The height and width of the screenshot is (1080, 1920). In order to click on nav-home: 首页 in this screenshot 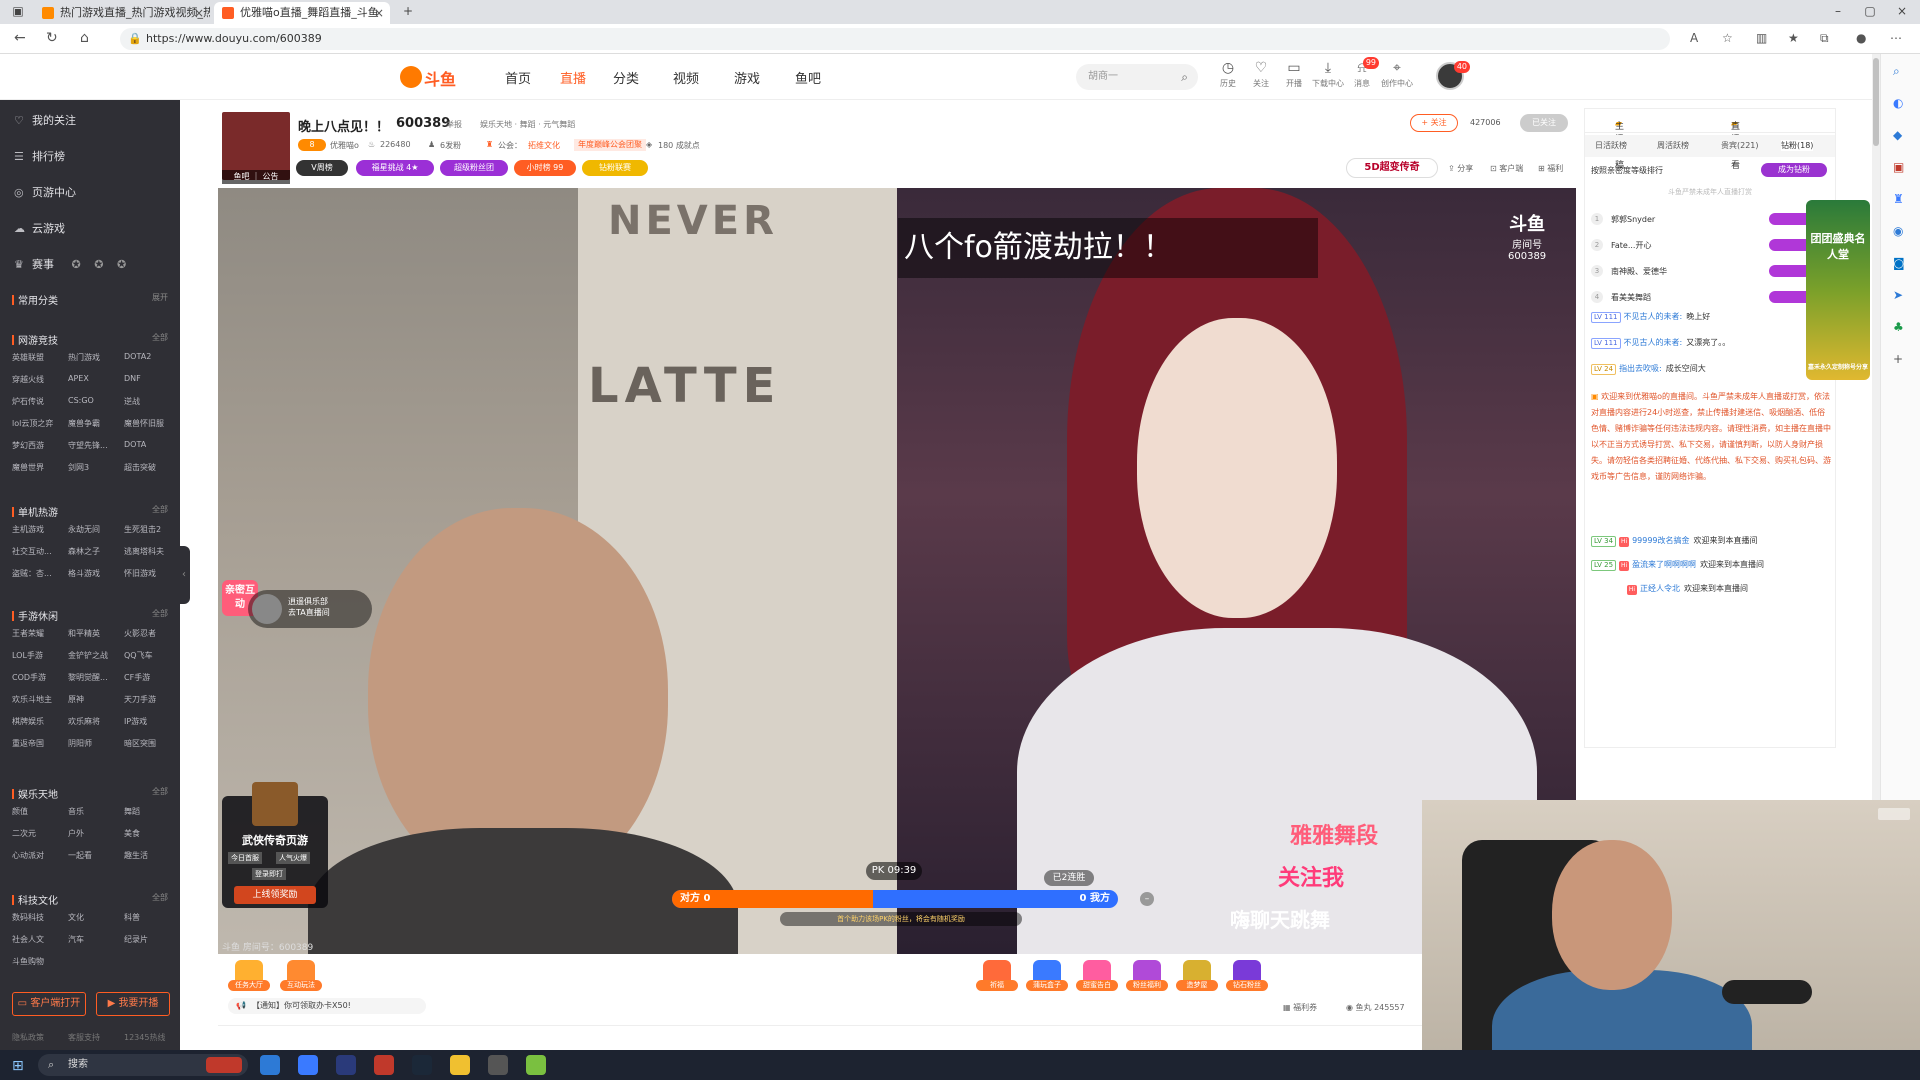, I will do `click(518, 77)`.